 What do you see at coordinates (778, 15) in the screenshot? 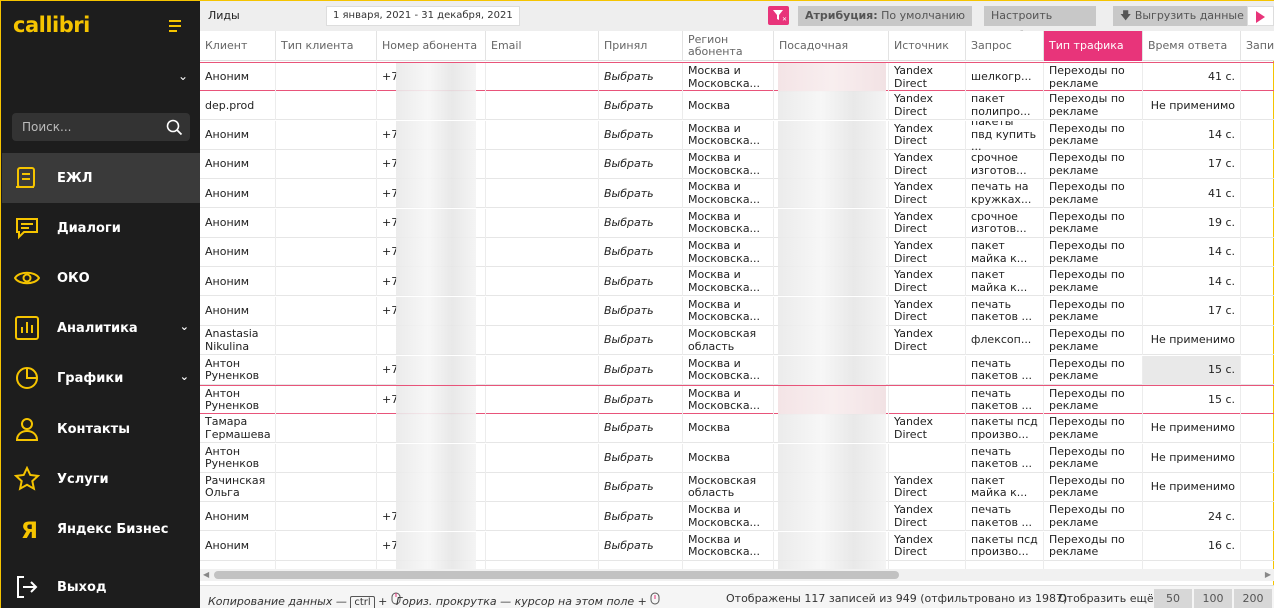
I see `filter-reset-button: ✕` at bounding box center [778, 15].